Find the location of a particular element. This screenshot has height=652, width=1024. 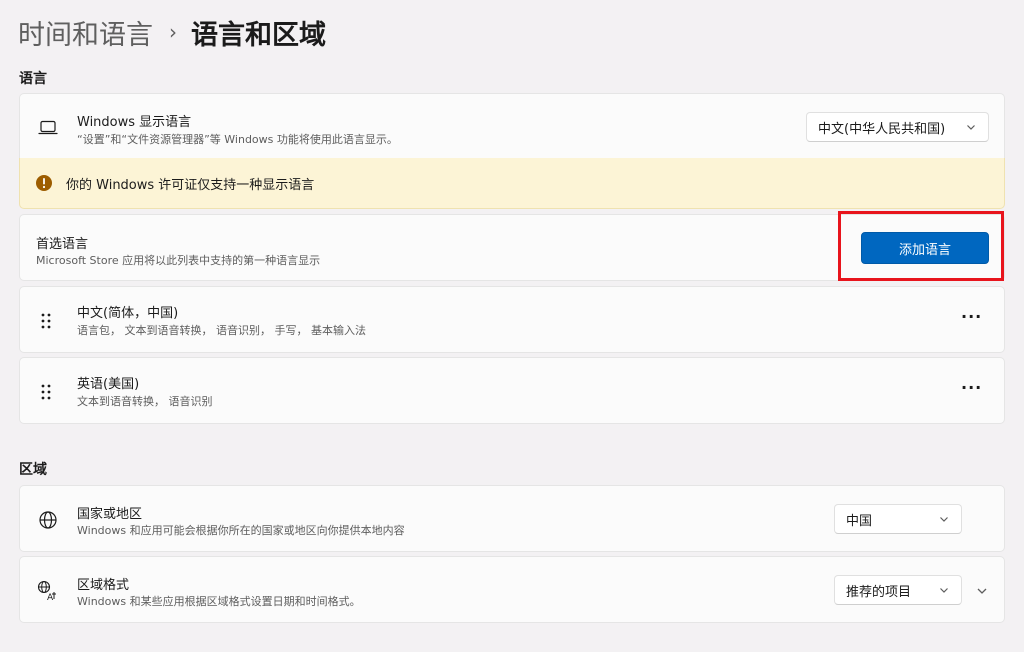

breadcrumb: 时间和语言 › 语言和区域 is located at coordinates (172, 32).